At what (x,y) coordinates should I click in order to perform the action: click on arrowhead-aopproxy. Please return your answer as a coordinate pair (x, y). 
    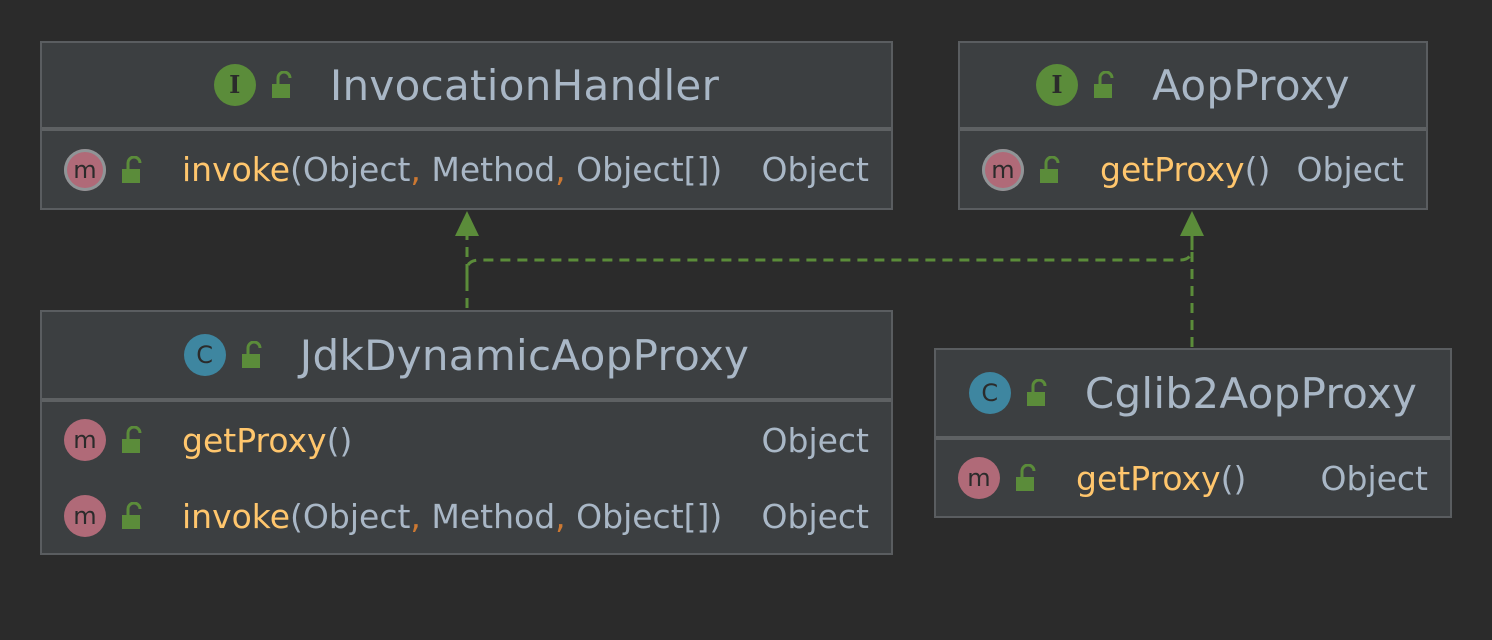
    Looking at the image, I should click on (1192, 223).